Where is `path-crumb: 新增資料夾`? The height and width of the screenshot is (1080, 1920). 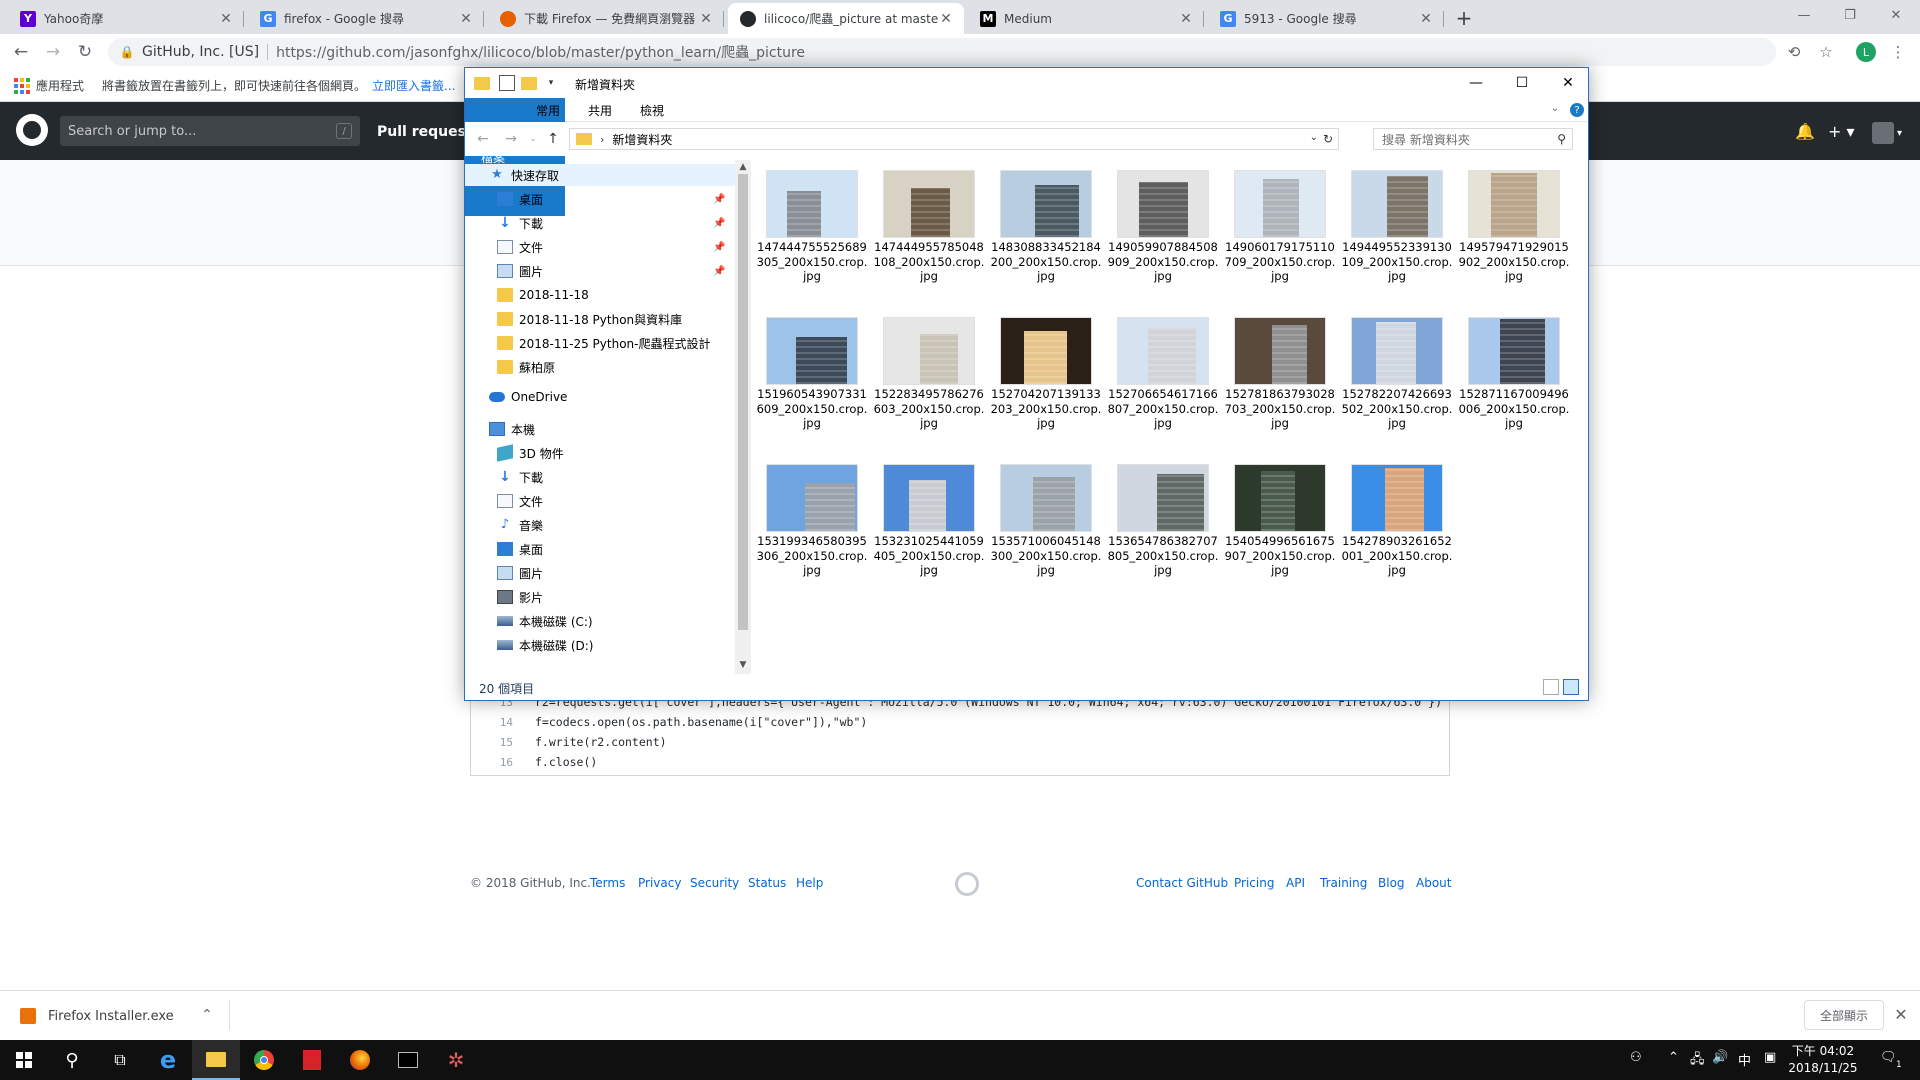
path-crumb: 新增資料夾 is located at coordinates (642, 139).